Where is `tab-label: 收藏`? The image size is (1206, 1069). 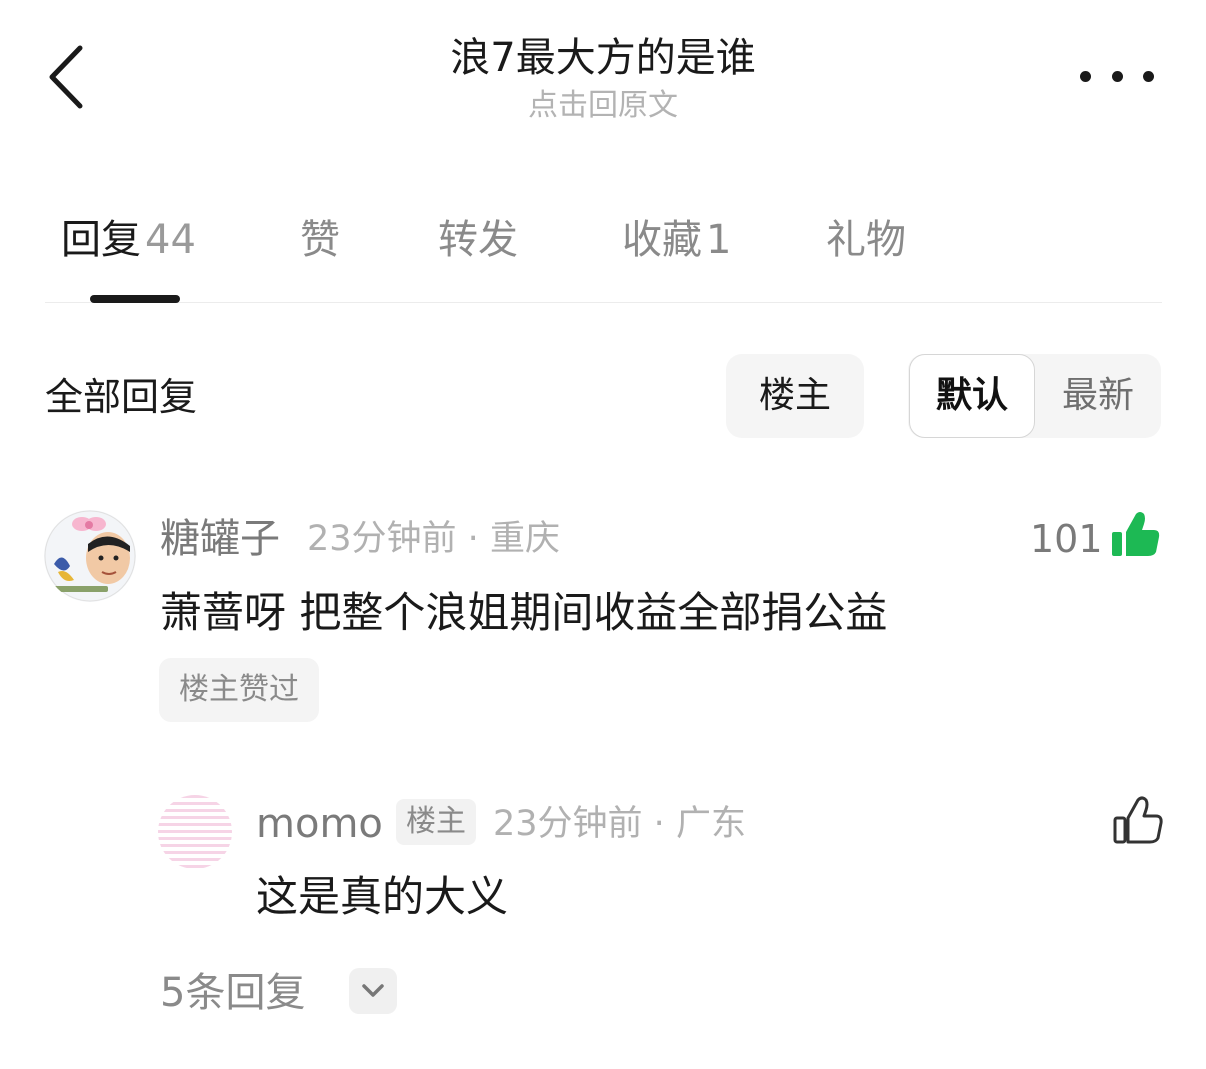 tab-label: 收藏 is located at coordinates (662, 240).